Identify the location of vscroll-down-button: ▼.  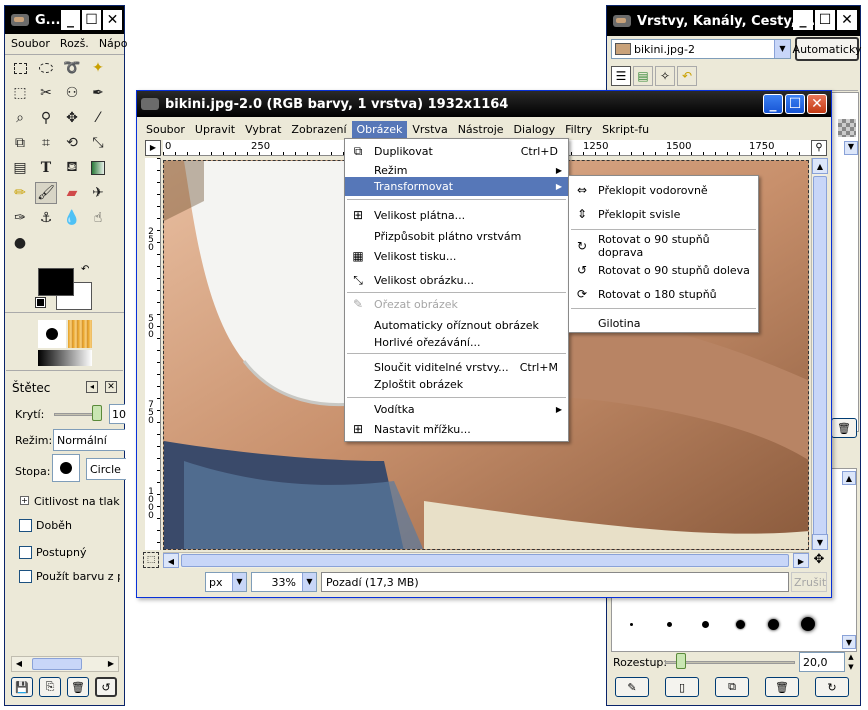
(820, 542).